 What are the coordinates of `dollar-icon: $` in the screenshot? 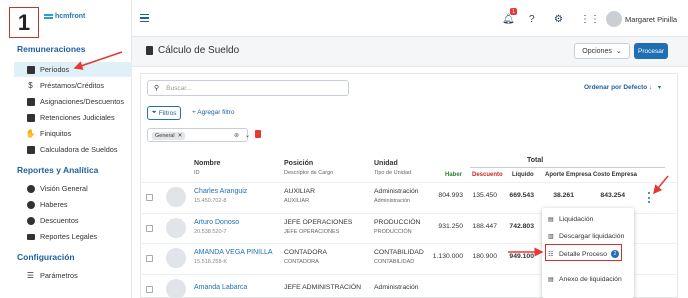 It's located at (30, 85).